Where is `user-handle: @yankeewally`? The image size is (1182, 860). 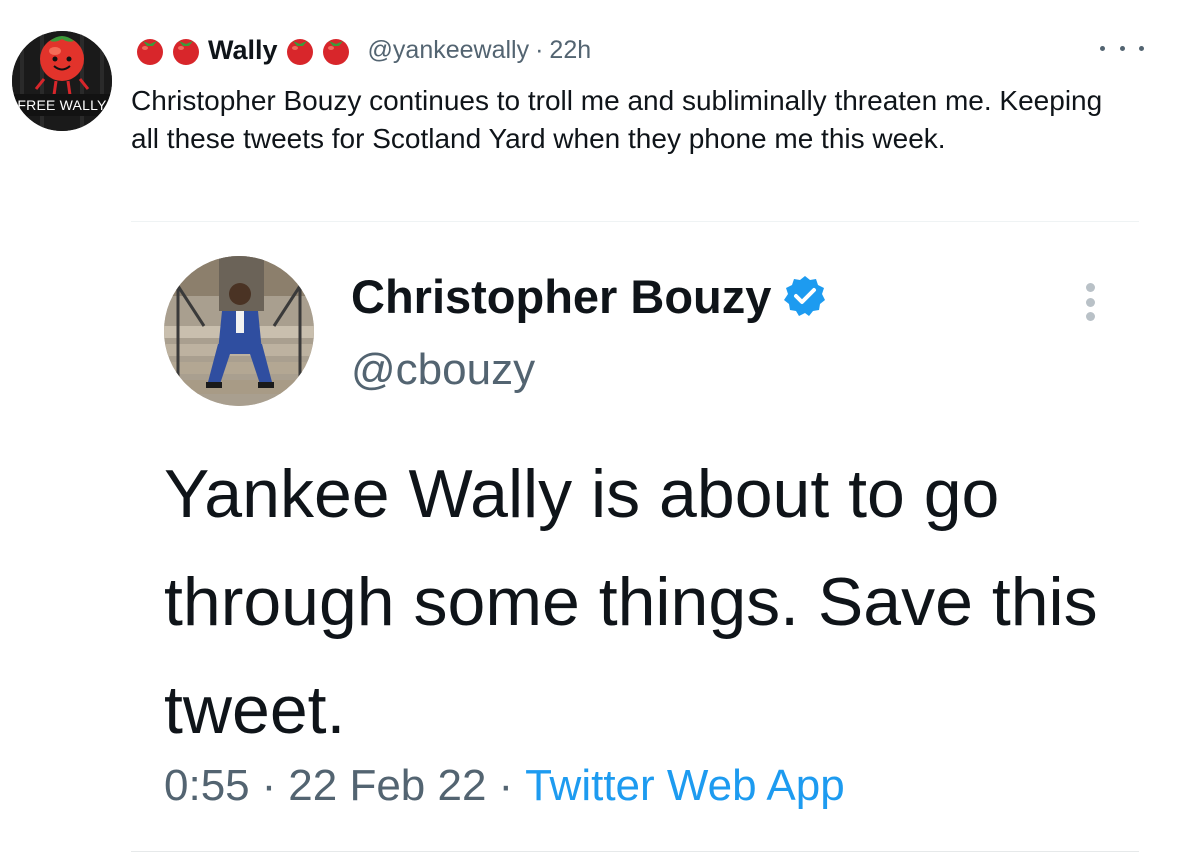
user-handle: @yankeewally is located at coordinates (449, 50).